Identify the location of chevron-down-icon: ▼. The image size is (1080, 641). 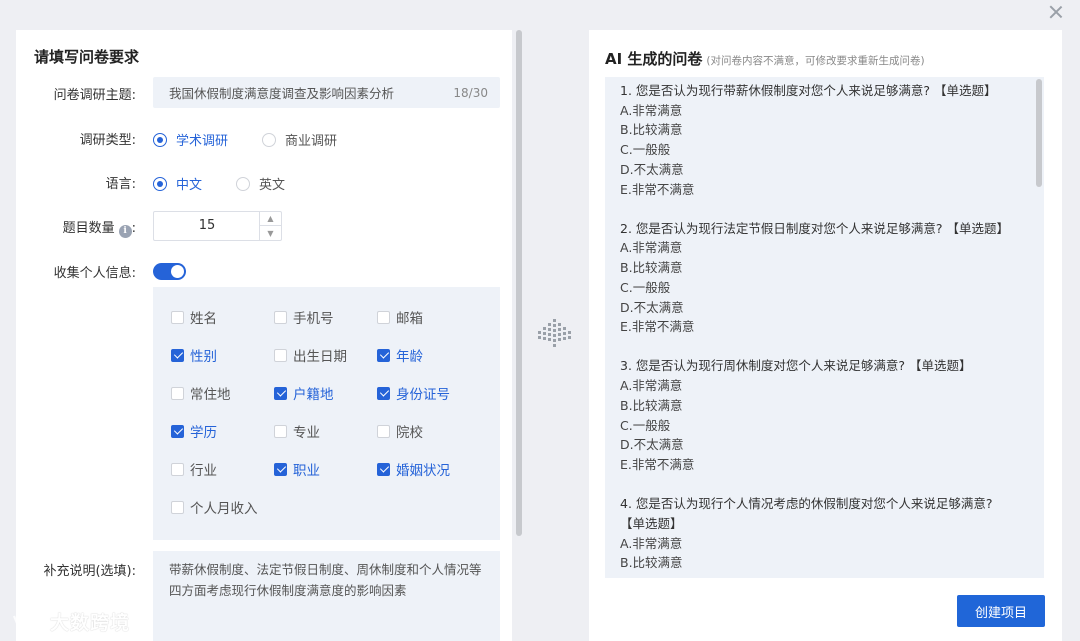
(270, 233).